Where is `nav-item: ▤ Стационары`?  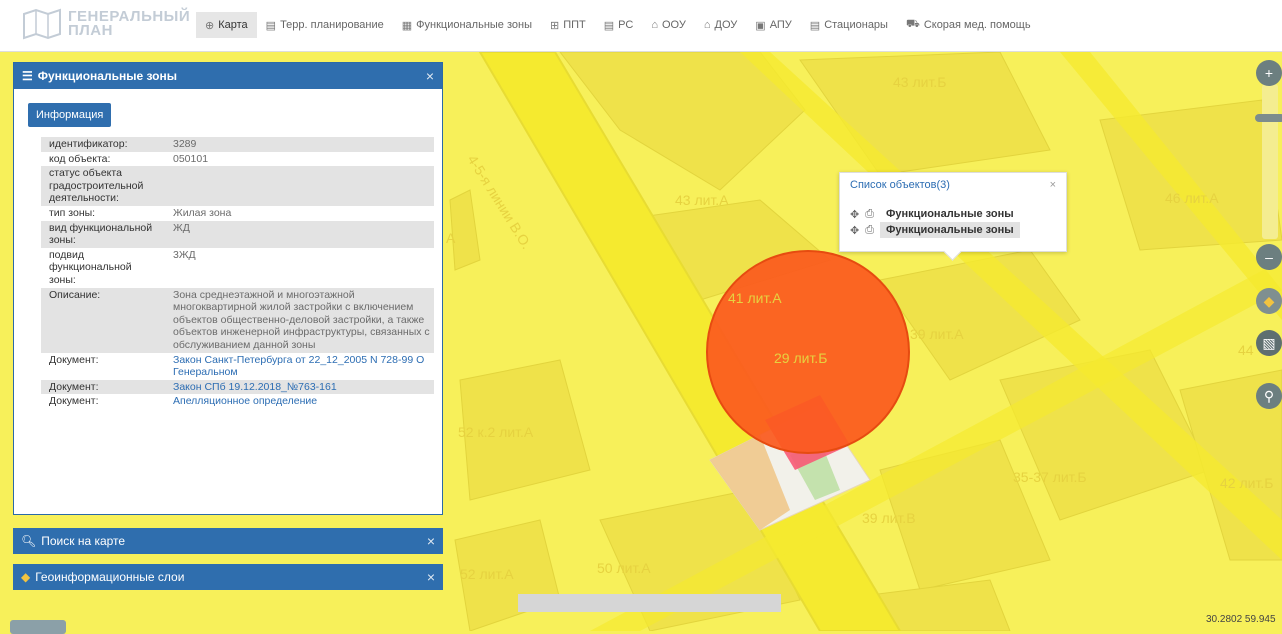
nav-item: ▤ Стационары is located at coordinates (849, 25).